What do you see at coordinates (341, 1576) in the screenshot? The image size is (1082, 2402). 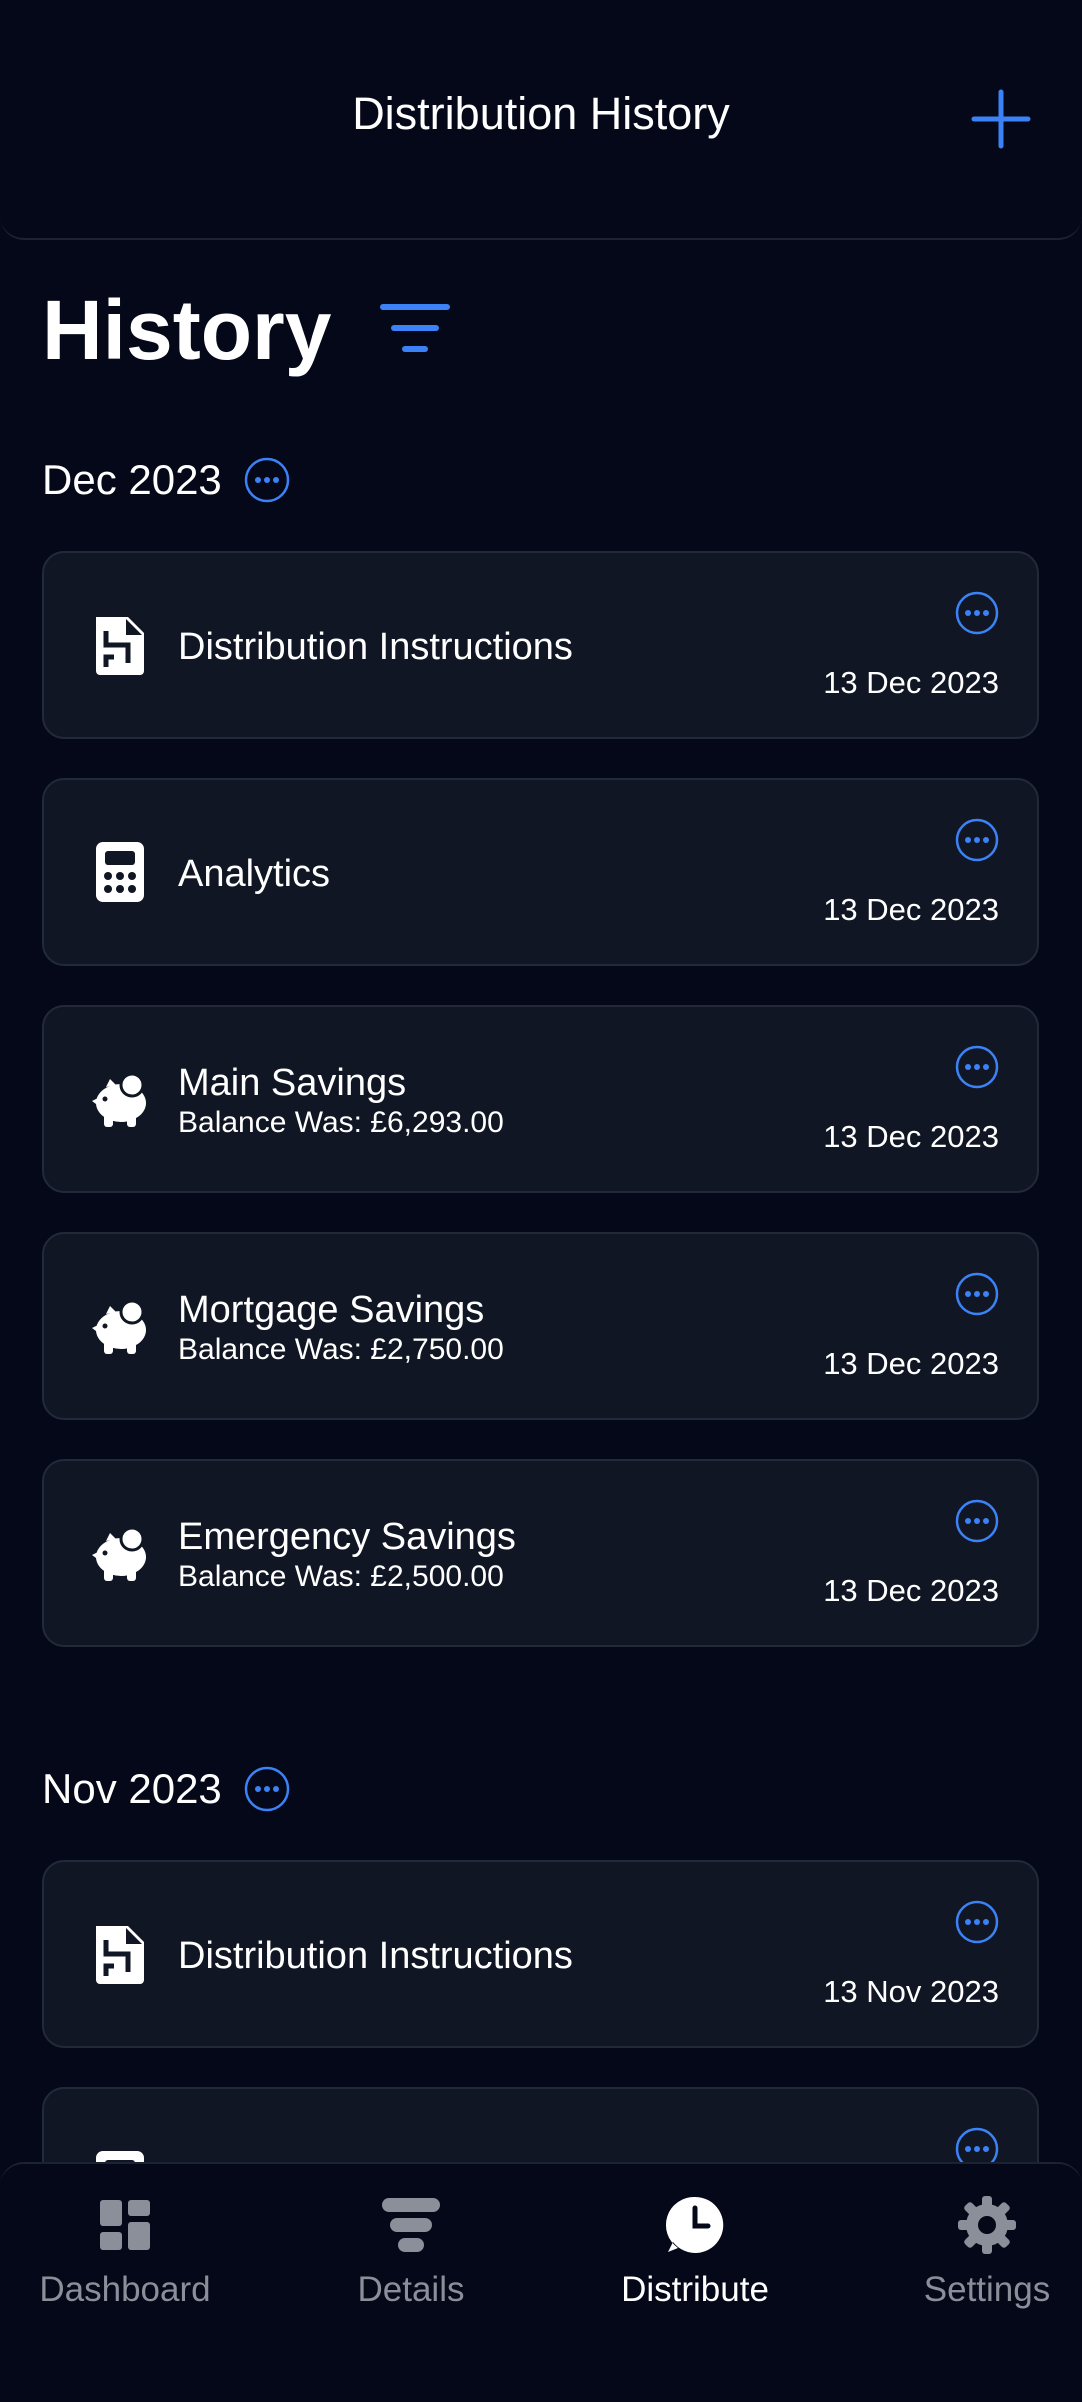 I see `card-balance: Balance Was: £2,500.00` at bounding box center [341, 1576].